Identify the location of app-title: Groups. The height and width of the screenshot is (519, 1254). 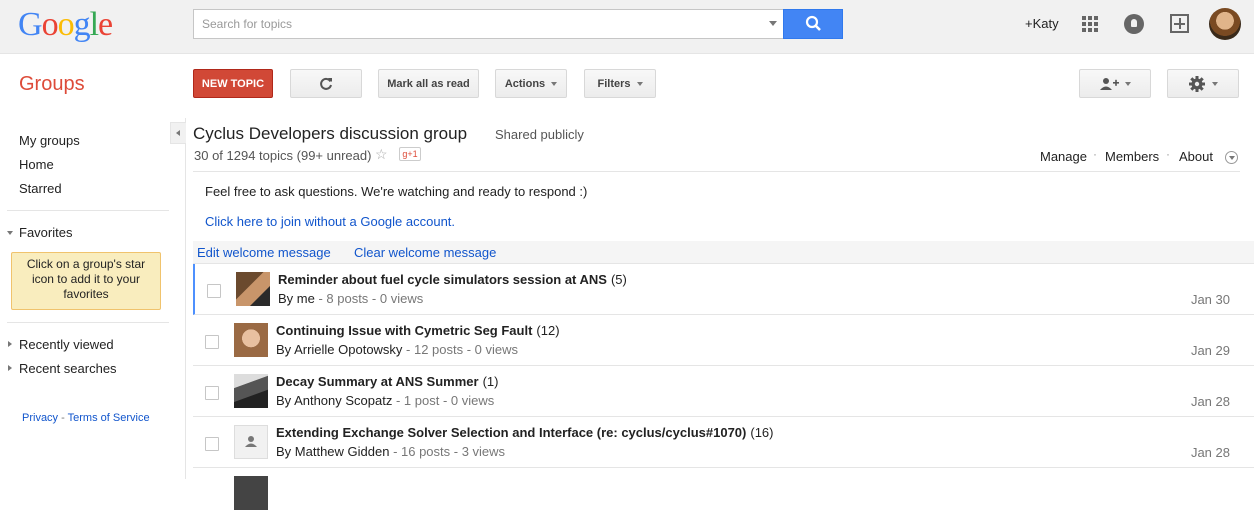
(52, 84).